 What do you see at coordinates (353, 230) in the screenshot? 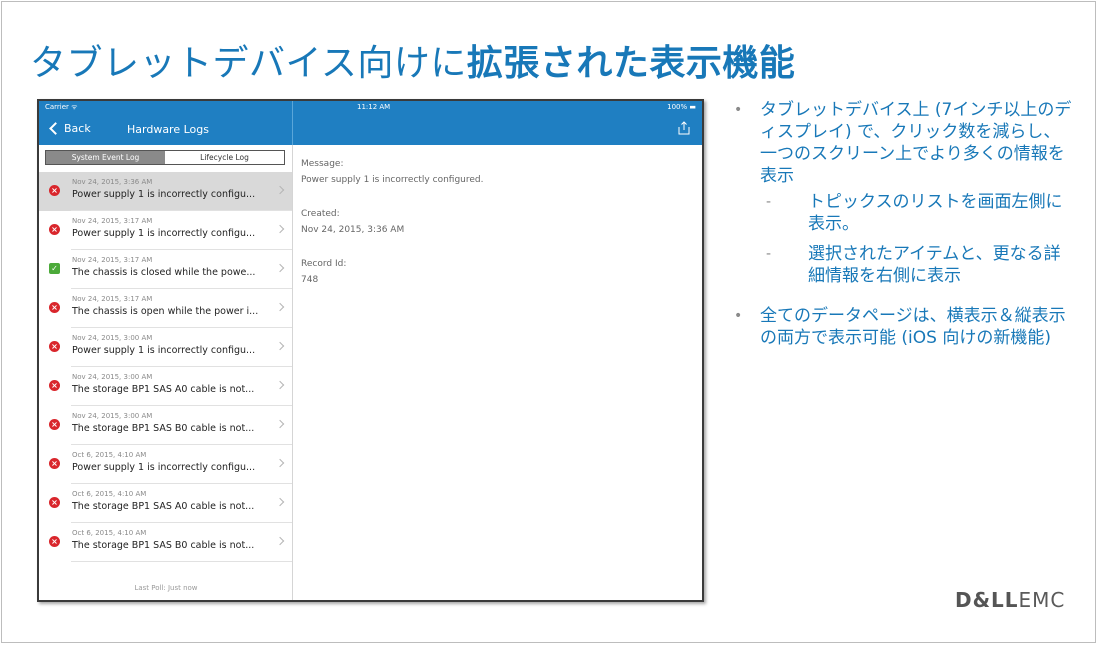
I see `created-value: Nov 24, 2015, 3:36 AM` at bounding box center [353, 230].